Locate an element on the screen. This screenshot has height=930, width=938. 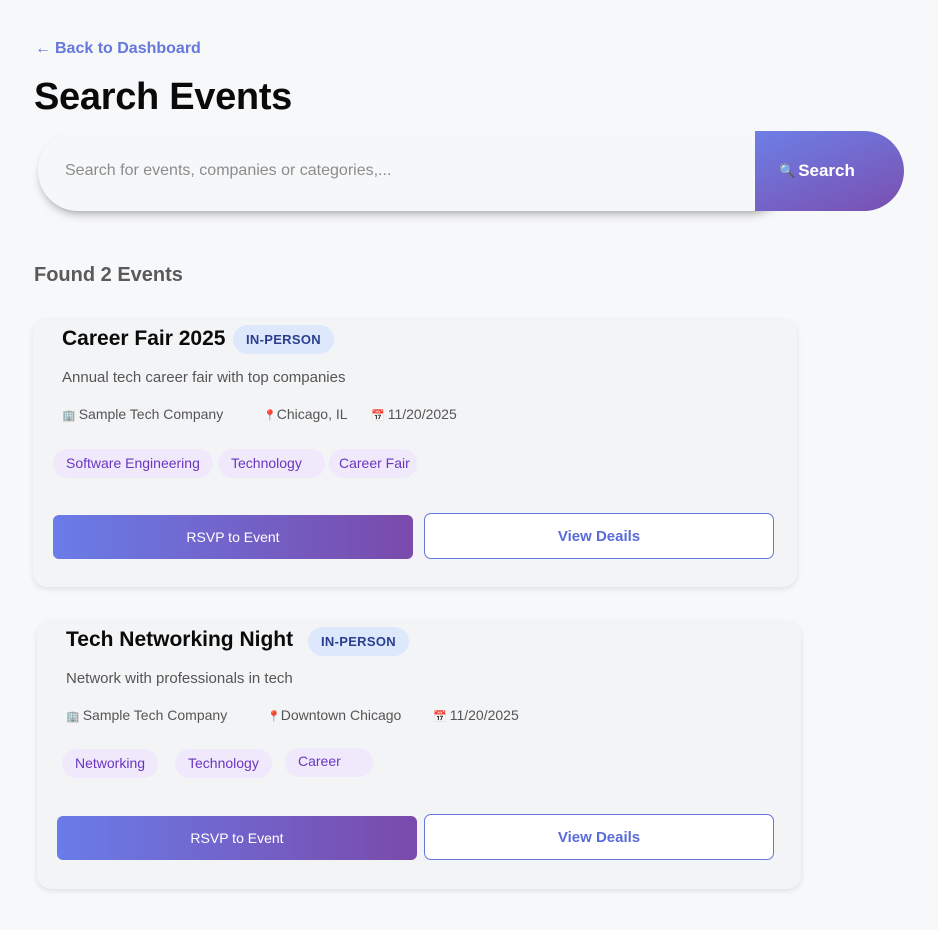
back-to-dashboard-link: ← Back to Dashboard is located at coordinates (118, 49).